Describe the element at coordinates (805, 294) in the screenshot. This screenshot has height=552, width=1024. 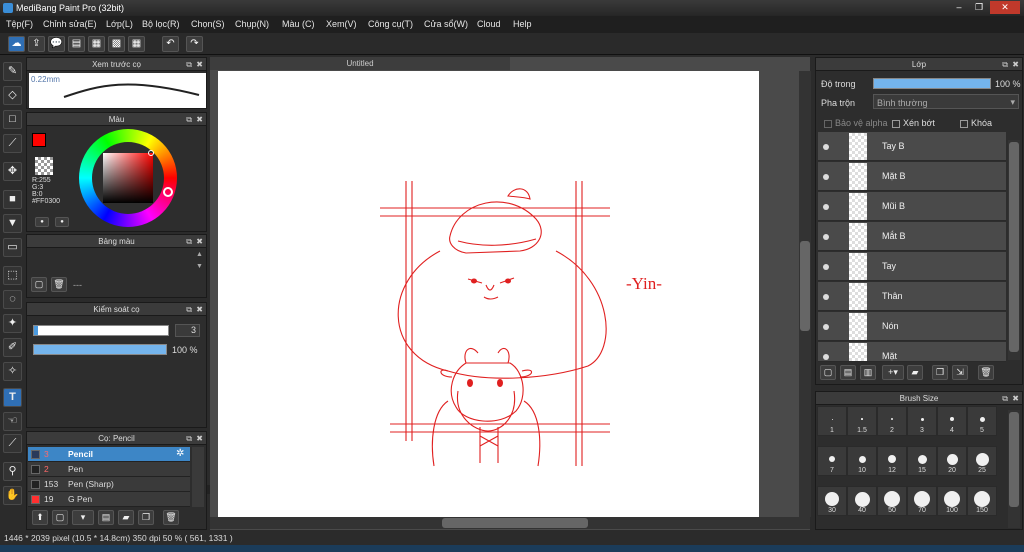
I see `canvas-vertical-scrollbar` at that location.